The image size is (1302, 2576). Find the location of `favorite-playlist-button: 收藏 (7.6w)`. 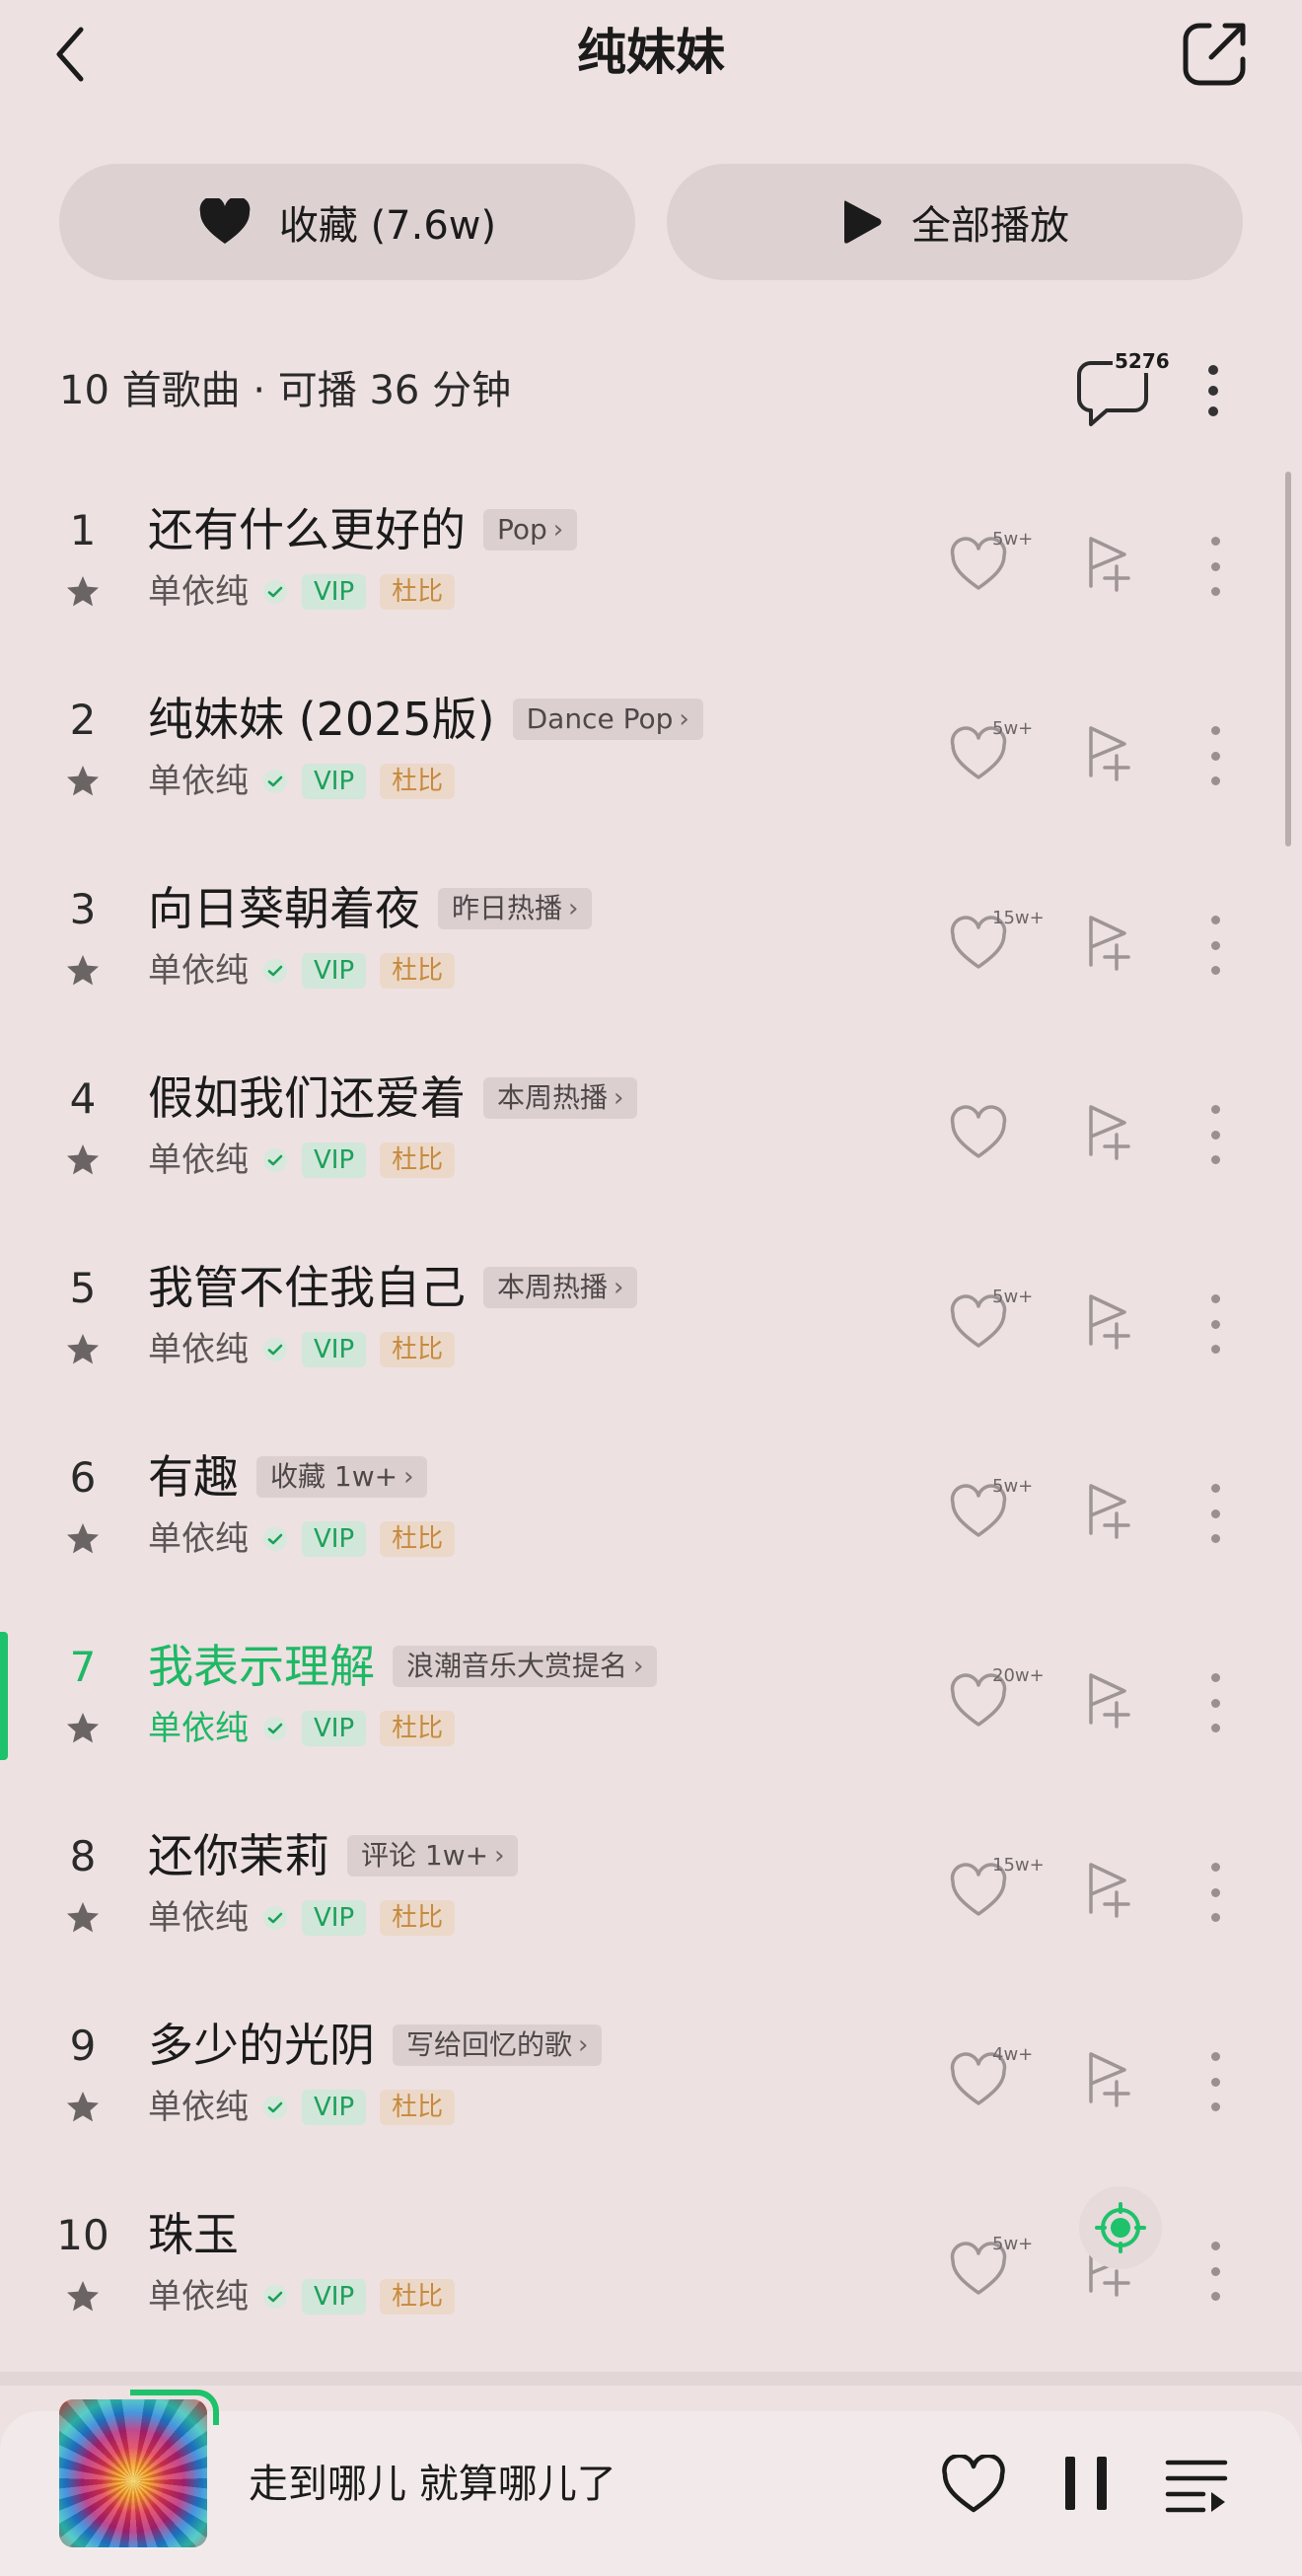

favorite-playlist-button: 收藏 (7.6w) is located at coordinates (347, 222).